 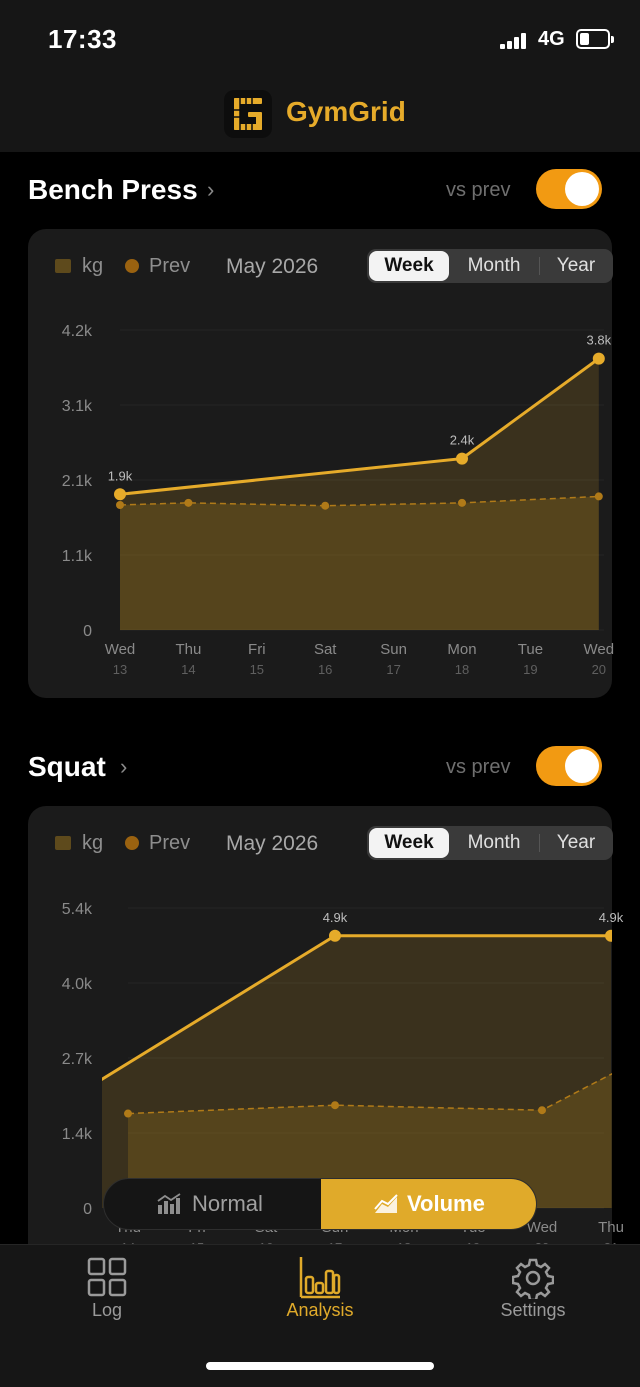 What do you see at coordinates (320, 1366) in the screenshot?
I see `home-indicator` at bounding box center [320, 1366].